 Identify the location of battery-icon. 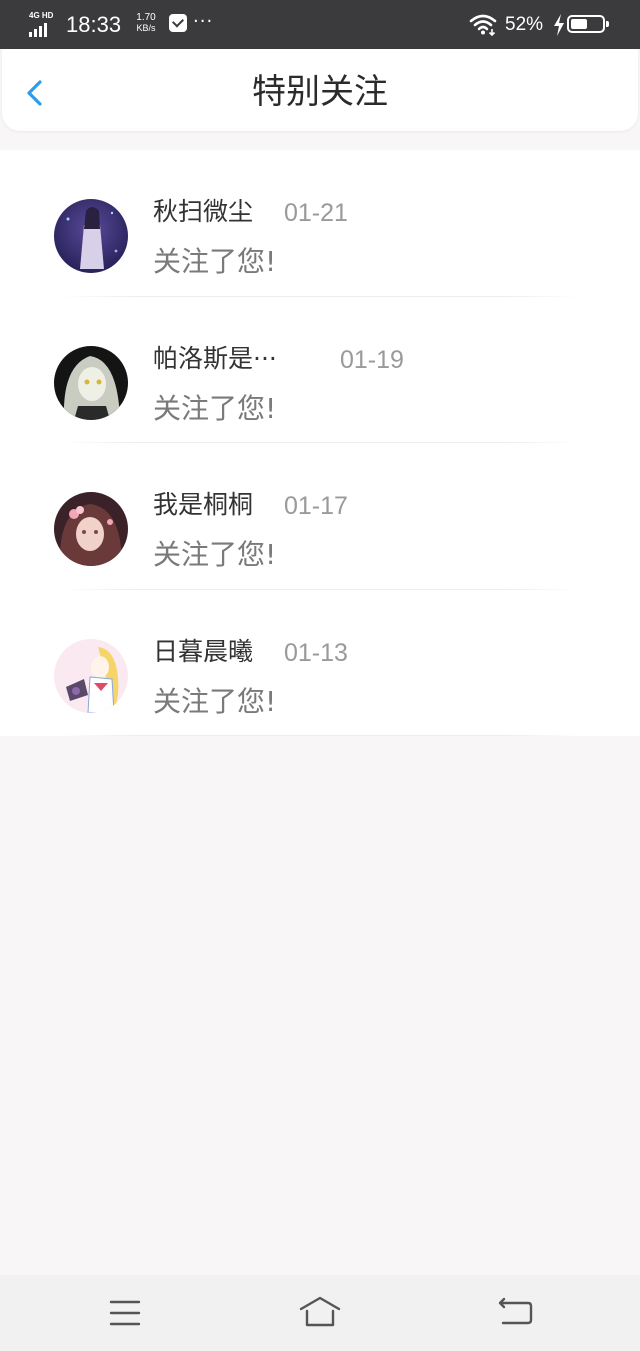
(588, 24).